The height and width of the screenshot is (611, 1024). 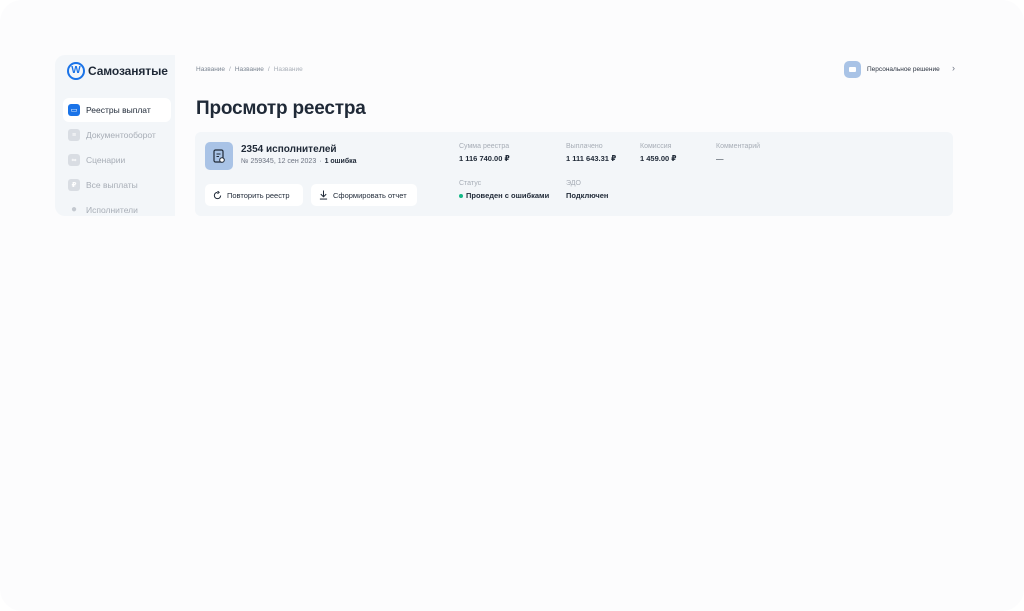 I want to click on scenario-icon: ∞, so click(x=74, y=160).